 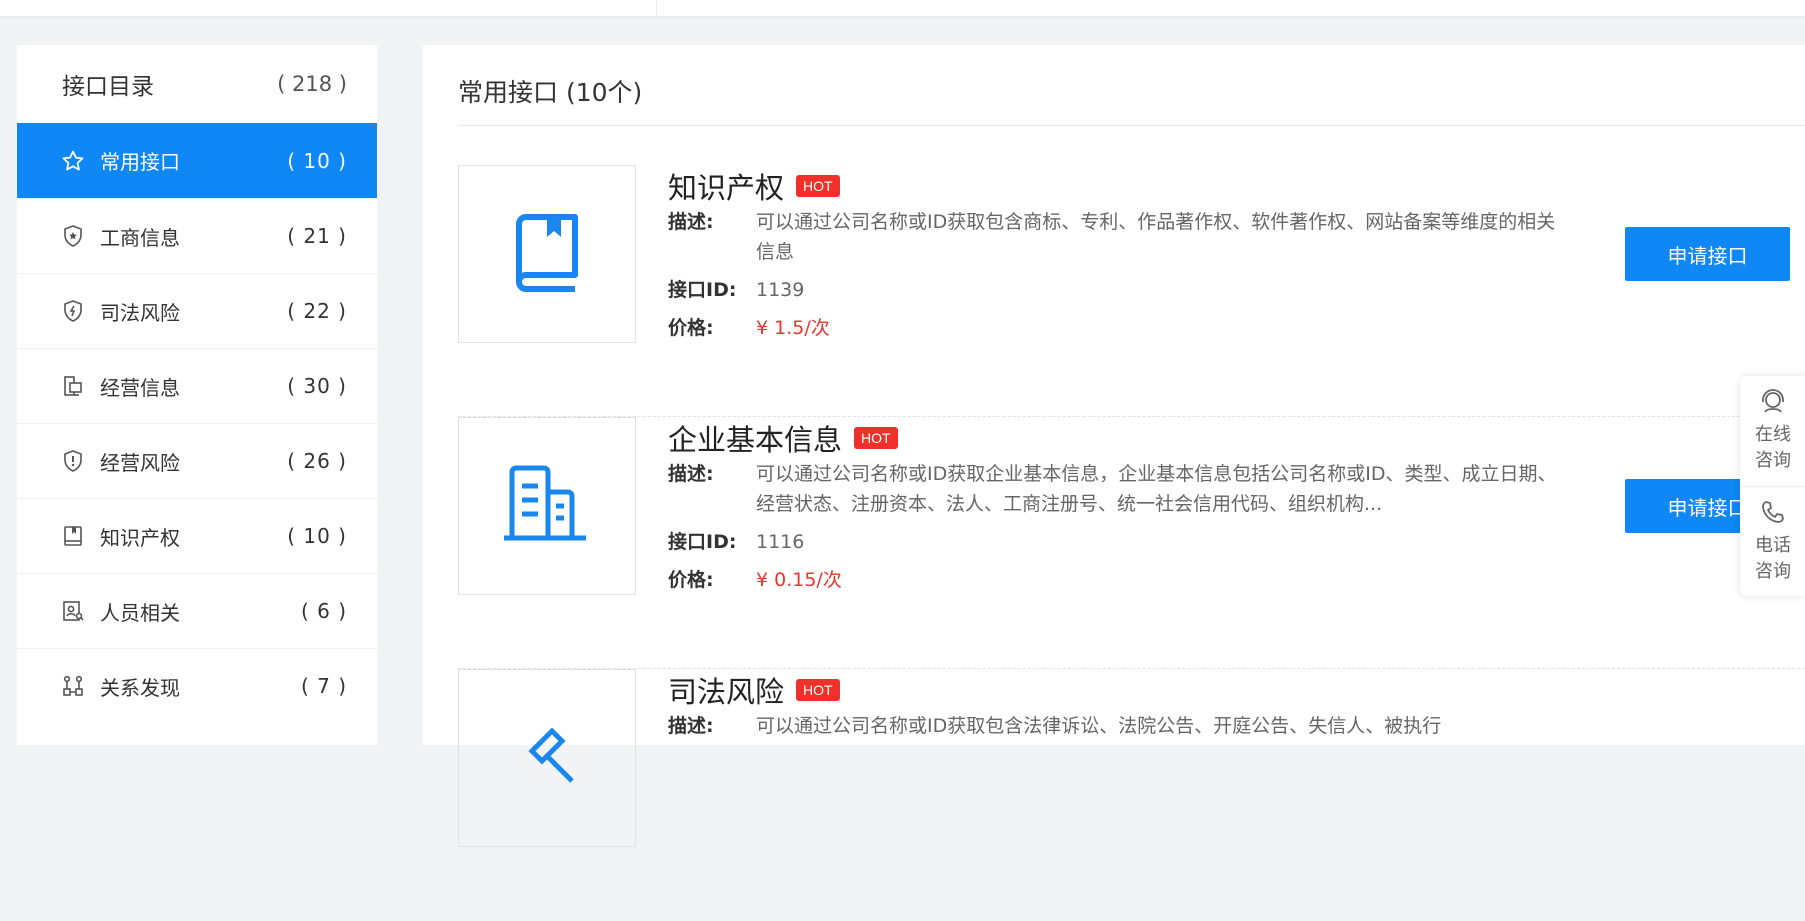 What do you see at coordinates (197, 460) in the screenshot?
I see `sidebar-item-operation-risk: 经营风险 ( 26 )` at bounding box center [197, 460].